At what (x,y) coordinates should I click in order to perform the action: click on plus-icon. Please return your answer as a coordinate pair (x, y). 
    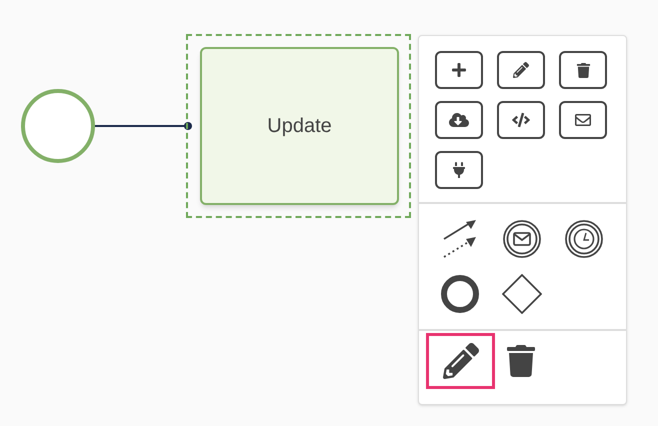
    Looking at the image, I should click on (459, 70).